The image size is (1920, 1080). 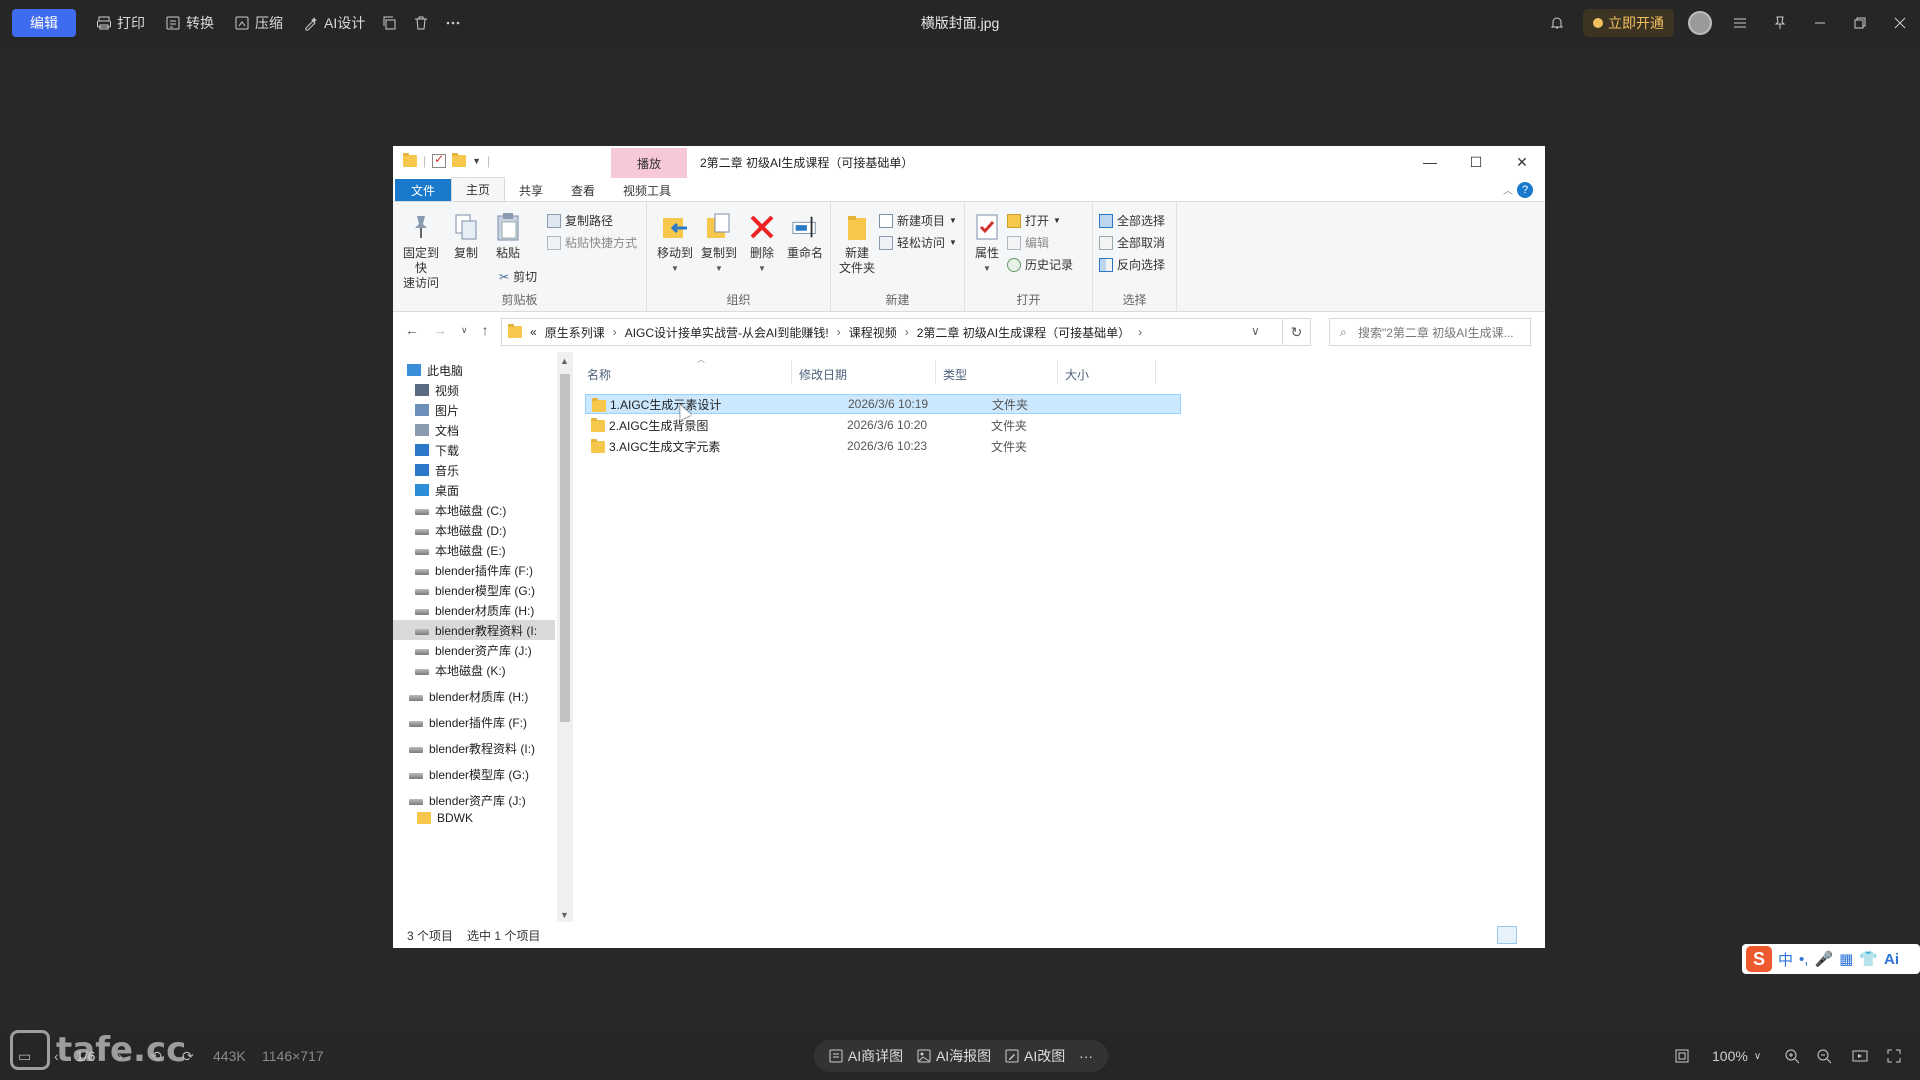 What do you see at coordinates (508, 236) in the screenshot?
I see `paste-button: 粘贴` at bounding box center [508, 236].